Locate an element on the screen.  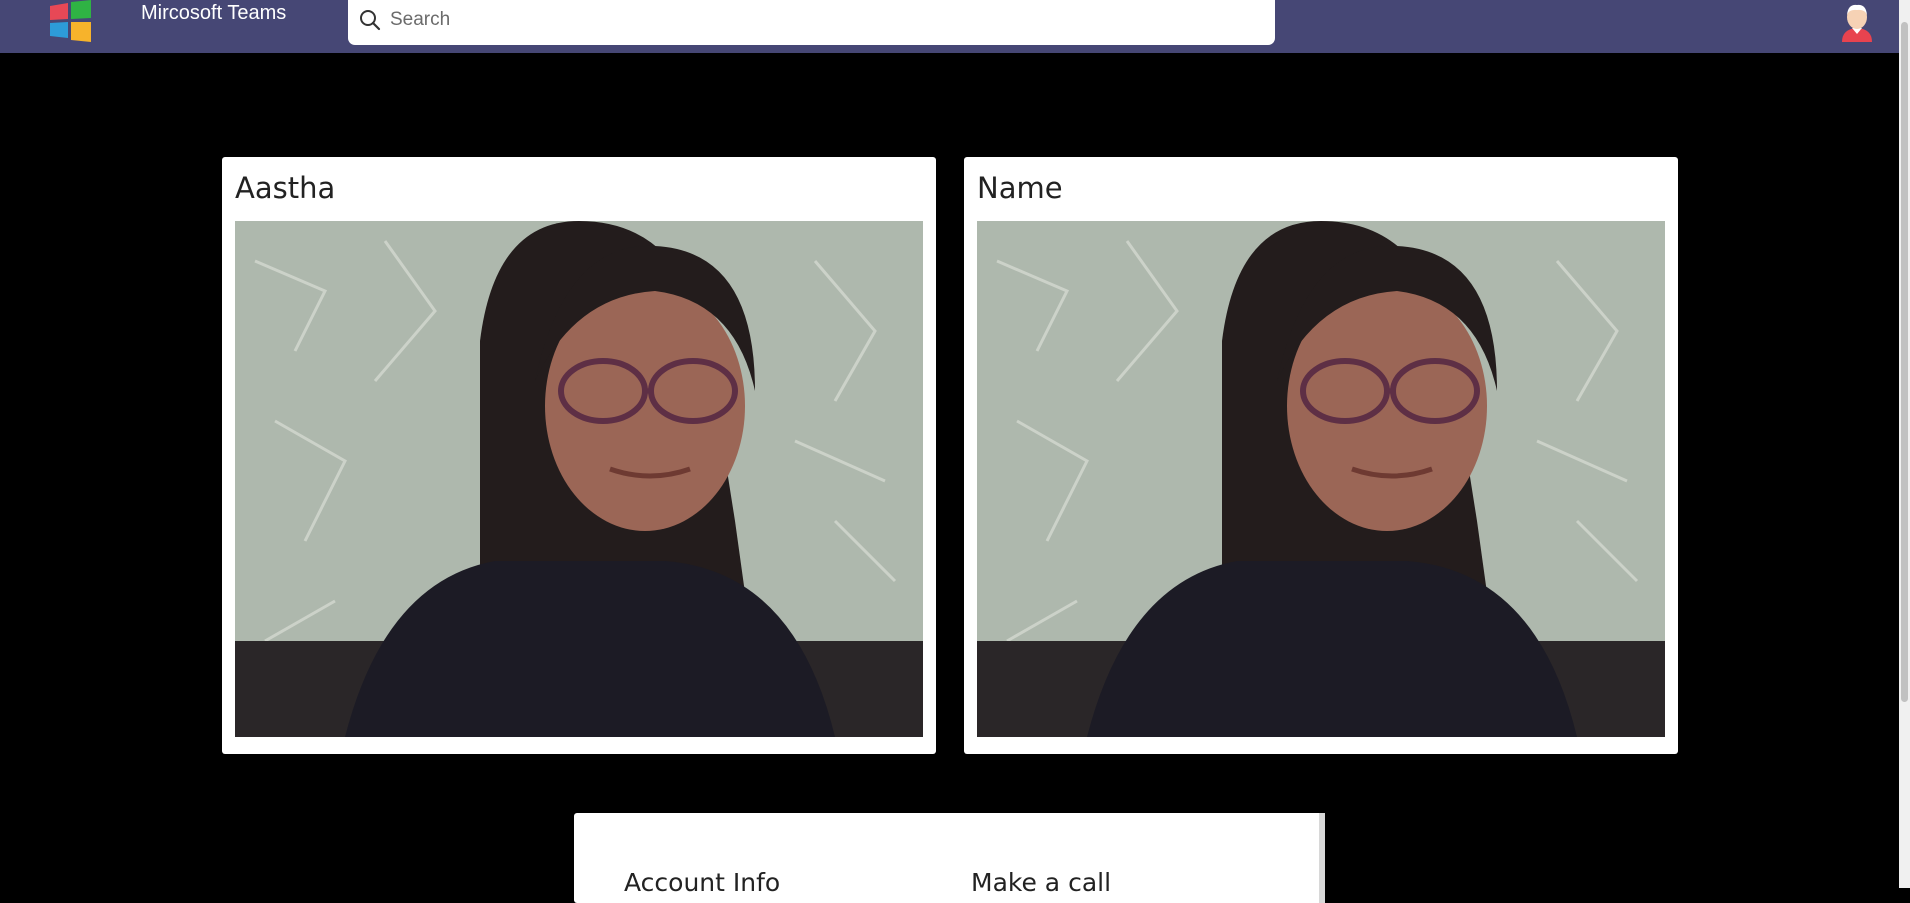
search-bar is located at coordinates (811, 22).